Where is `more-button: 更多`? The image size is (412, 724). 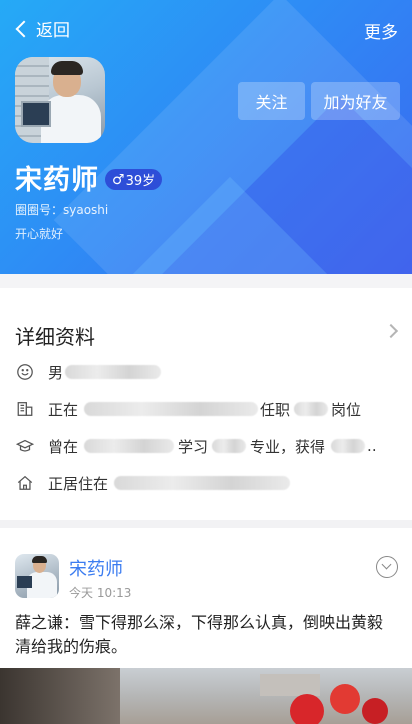
more-button: 更多 is located at coordinates (381, 30).